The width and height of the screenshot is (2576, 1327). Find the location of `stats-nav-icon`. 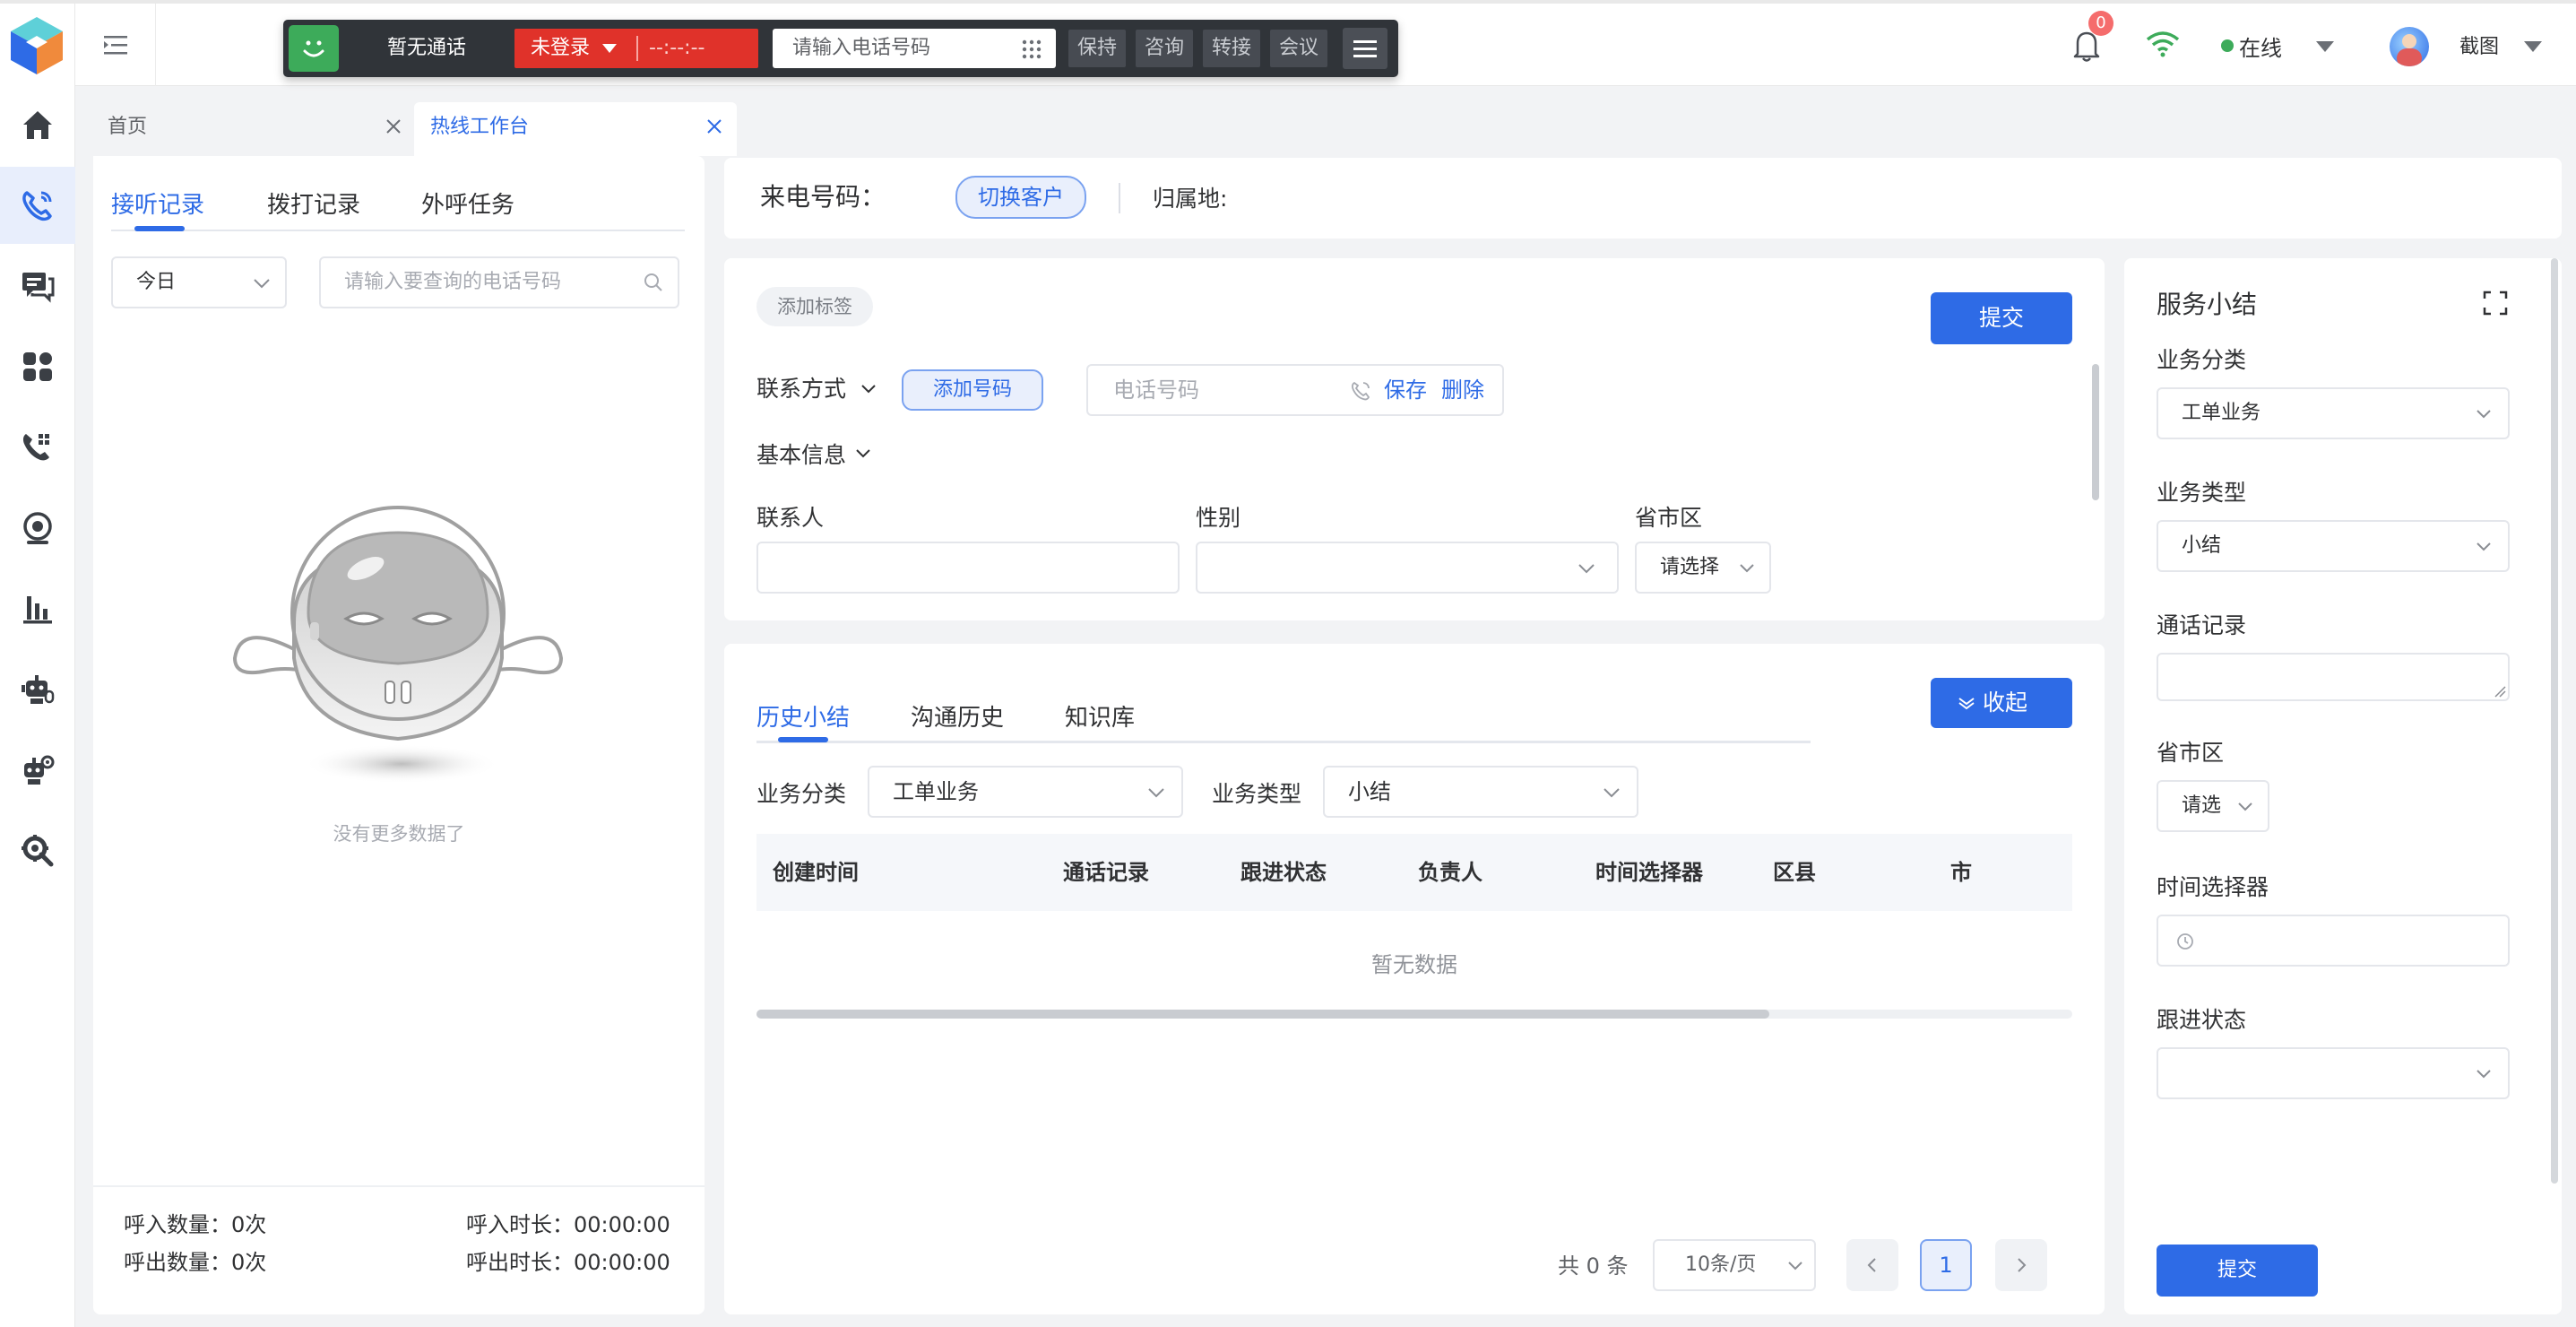

stats-nav-icon is located at coordinates (37, 608).